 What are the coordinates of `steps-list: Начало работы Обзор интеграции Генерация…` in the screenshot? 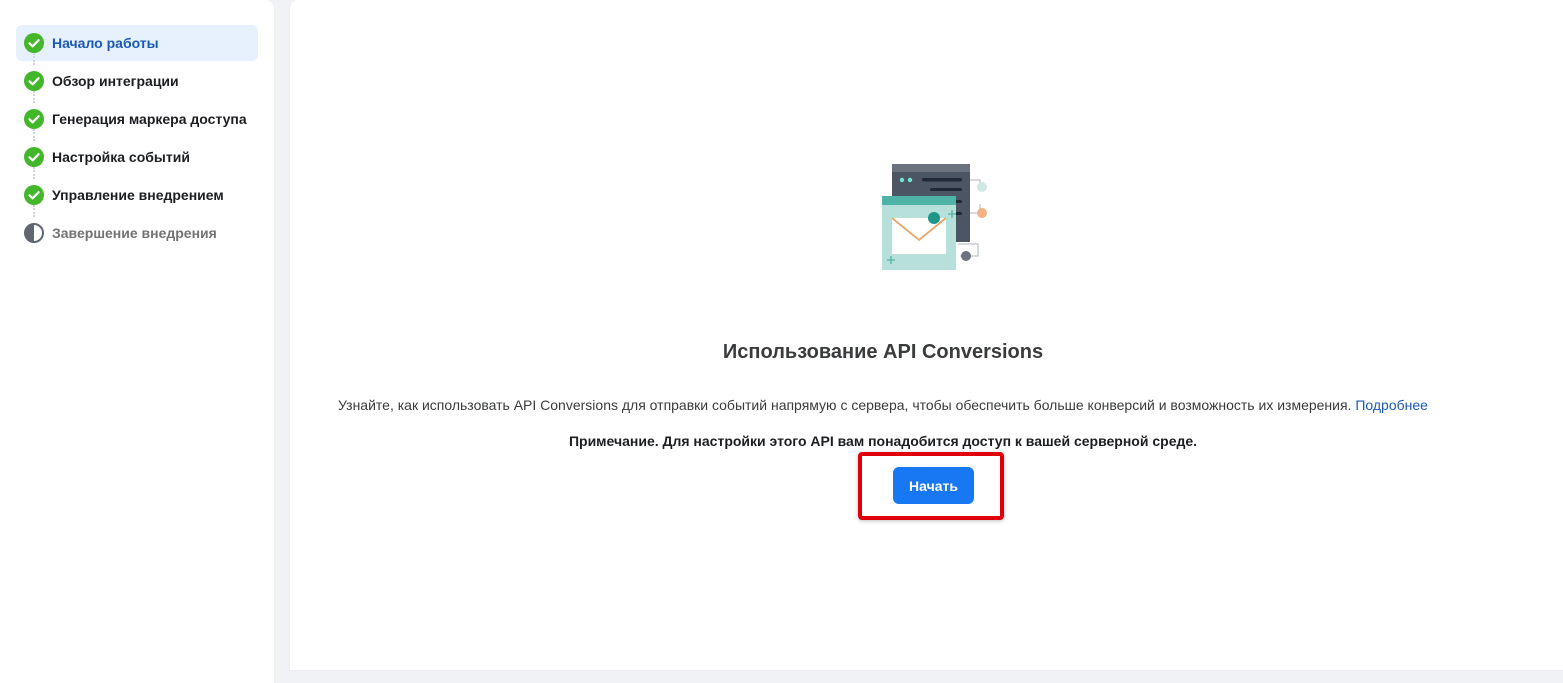 It's located at (137, 139).